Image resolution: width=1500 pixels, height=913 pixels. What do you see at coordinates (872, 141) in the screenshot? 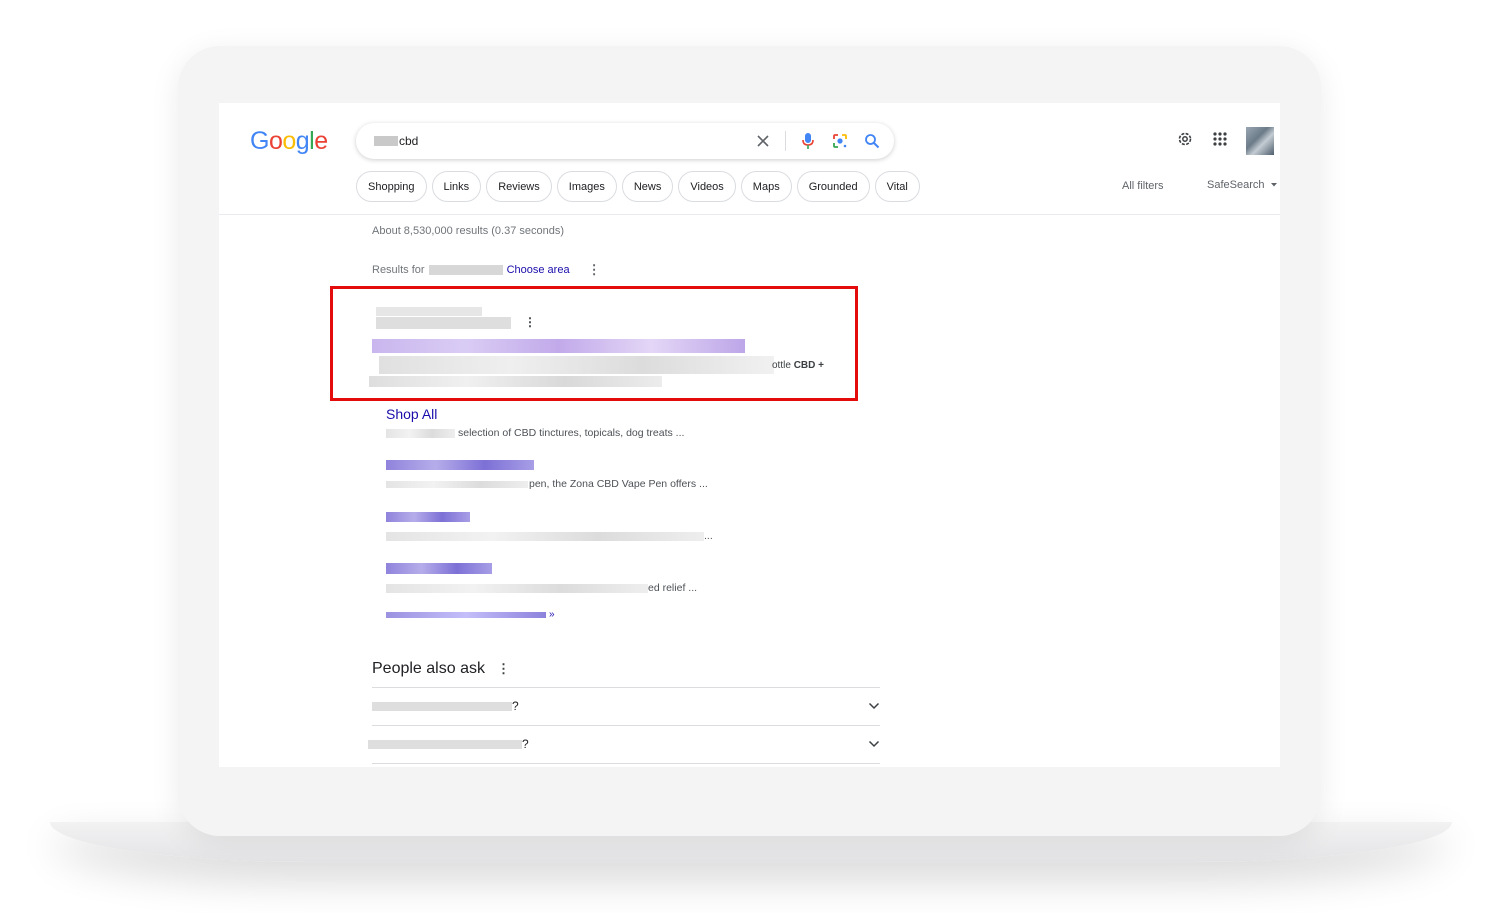
I see `search-icon` at bounding box center [872, 141].